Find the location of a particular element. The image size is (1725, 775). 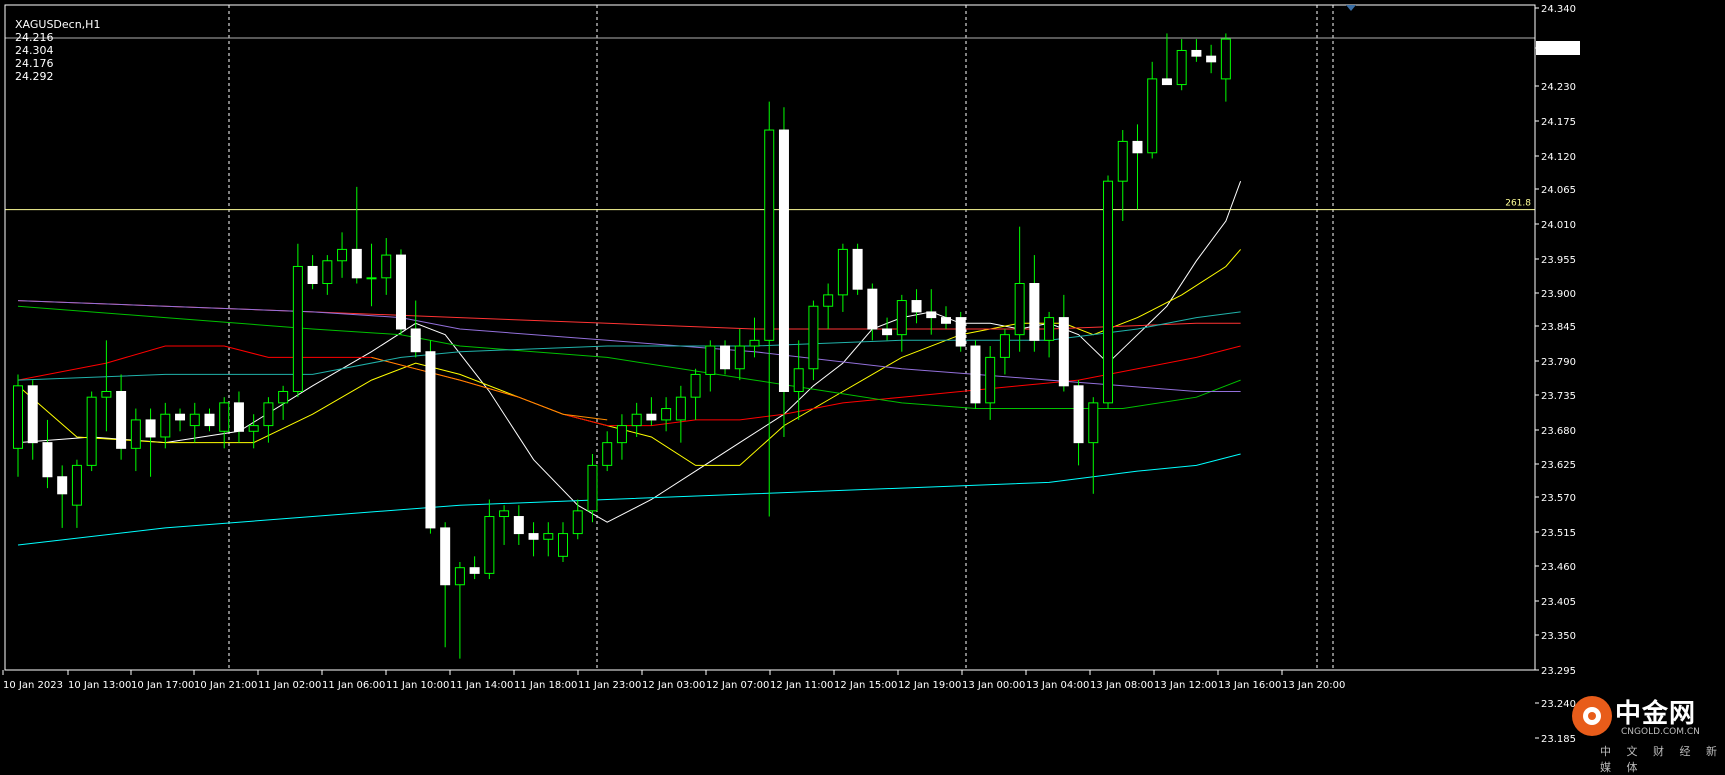

price-tick-label: 23.570 is located at coordinates (1558, 498).